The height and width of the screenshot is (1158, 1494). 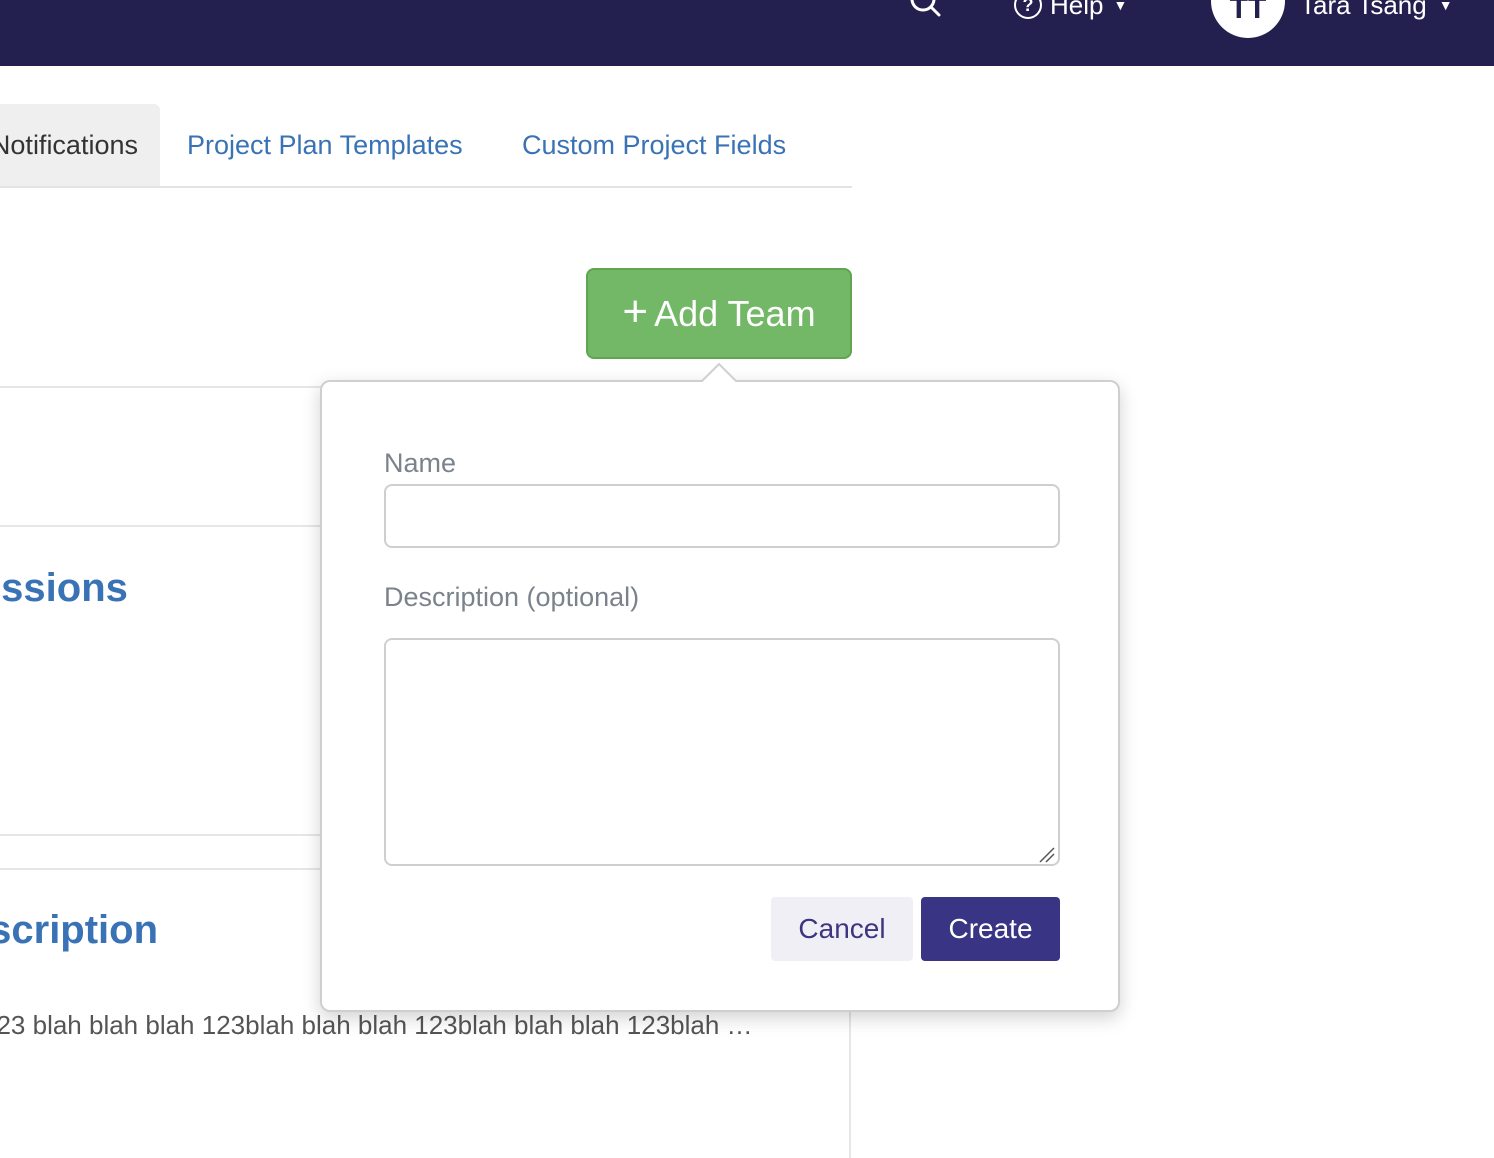 I want to click on tab-label: Project Plan Templates, so click(x=325, y=144).